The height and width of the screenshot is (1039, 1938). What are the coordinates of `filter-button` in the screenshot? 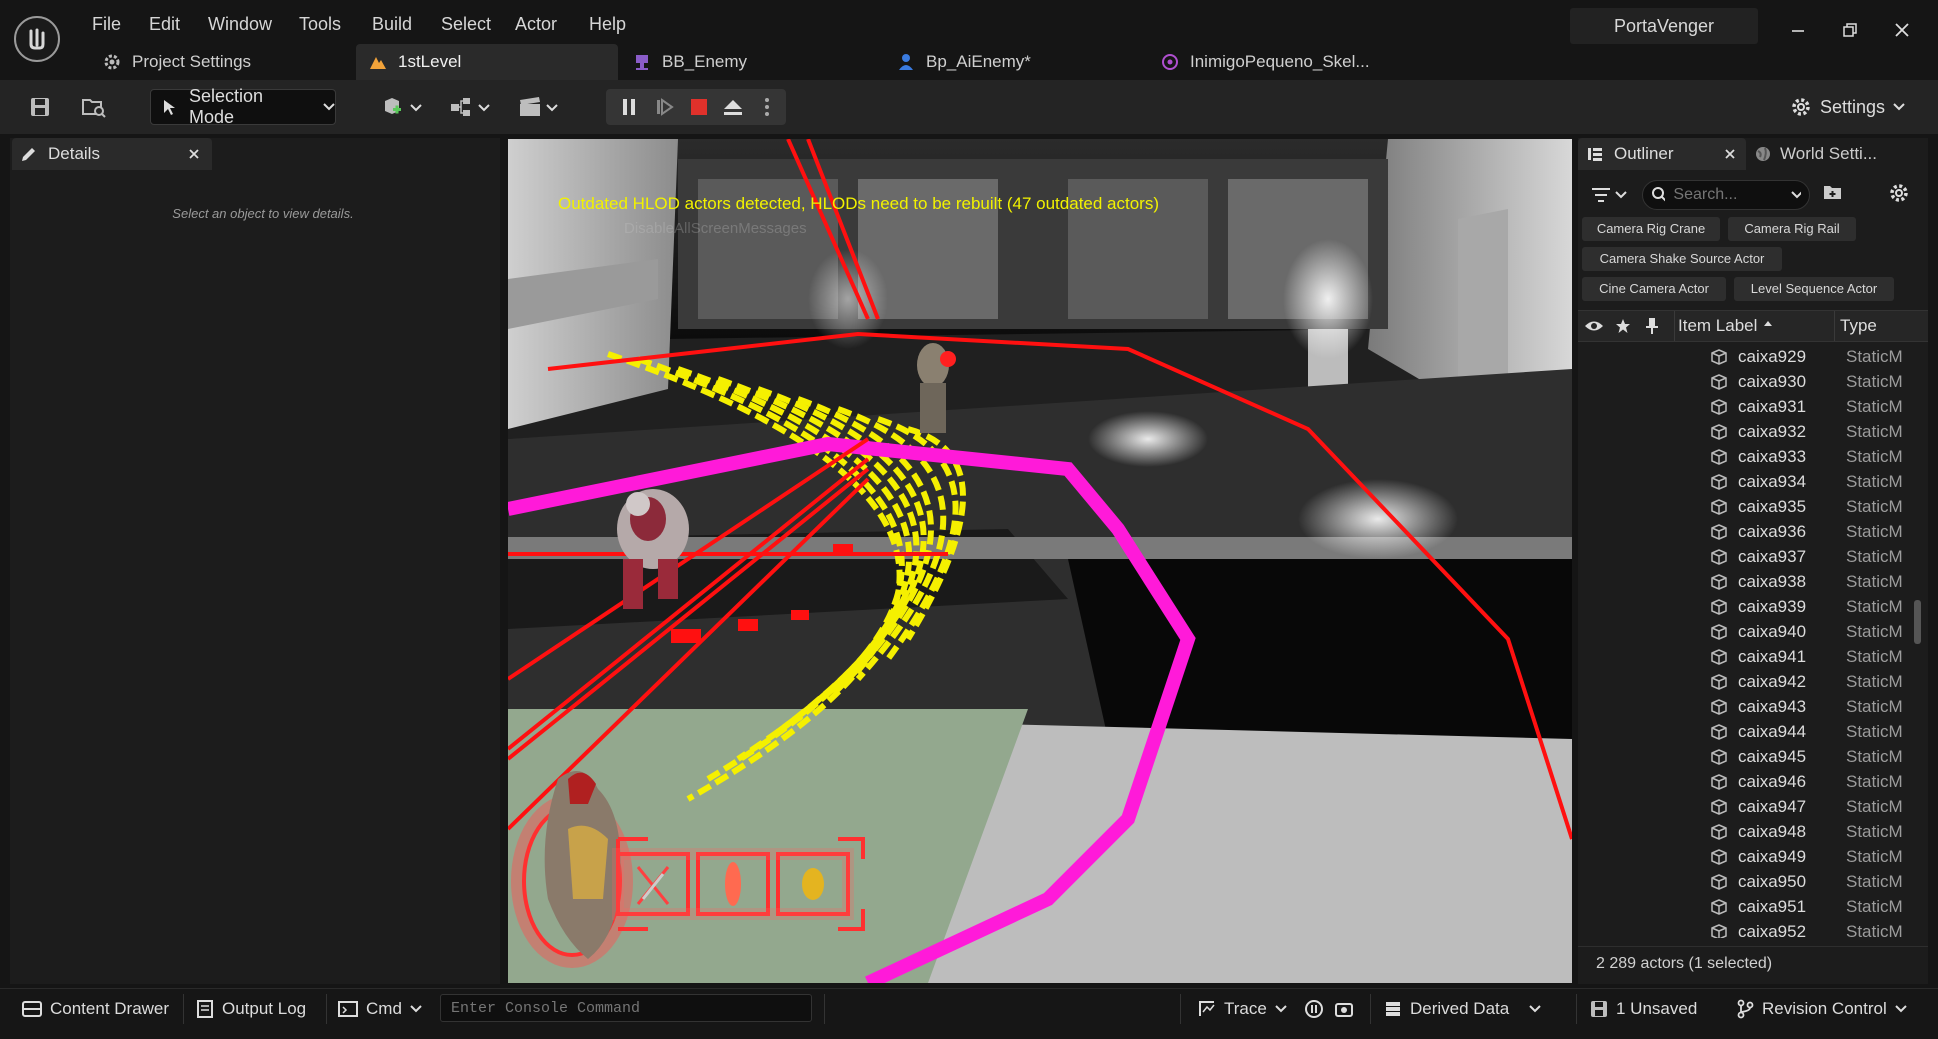 It's located at (1610, 195).